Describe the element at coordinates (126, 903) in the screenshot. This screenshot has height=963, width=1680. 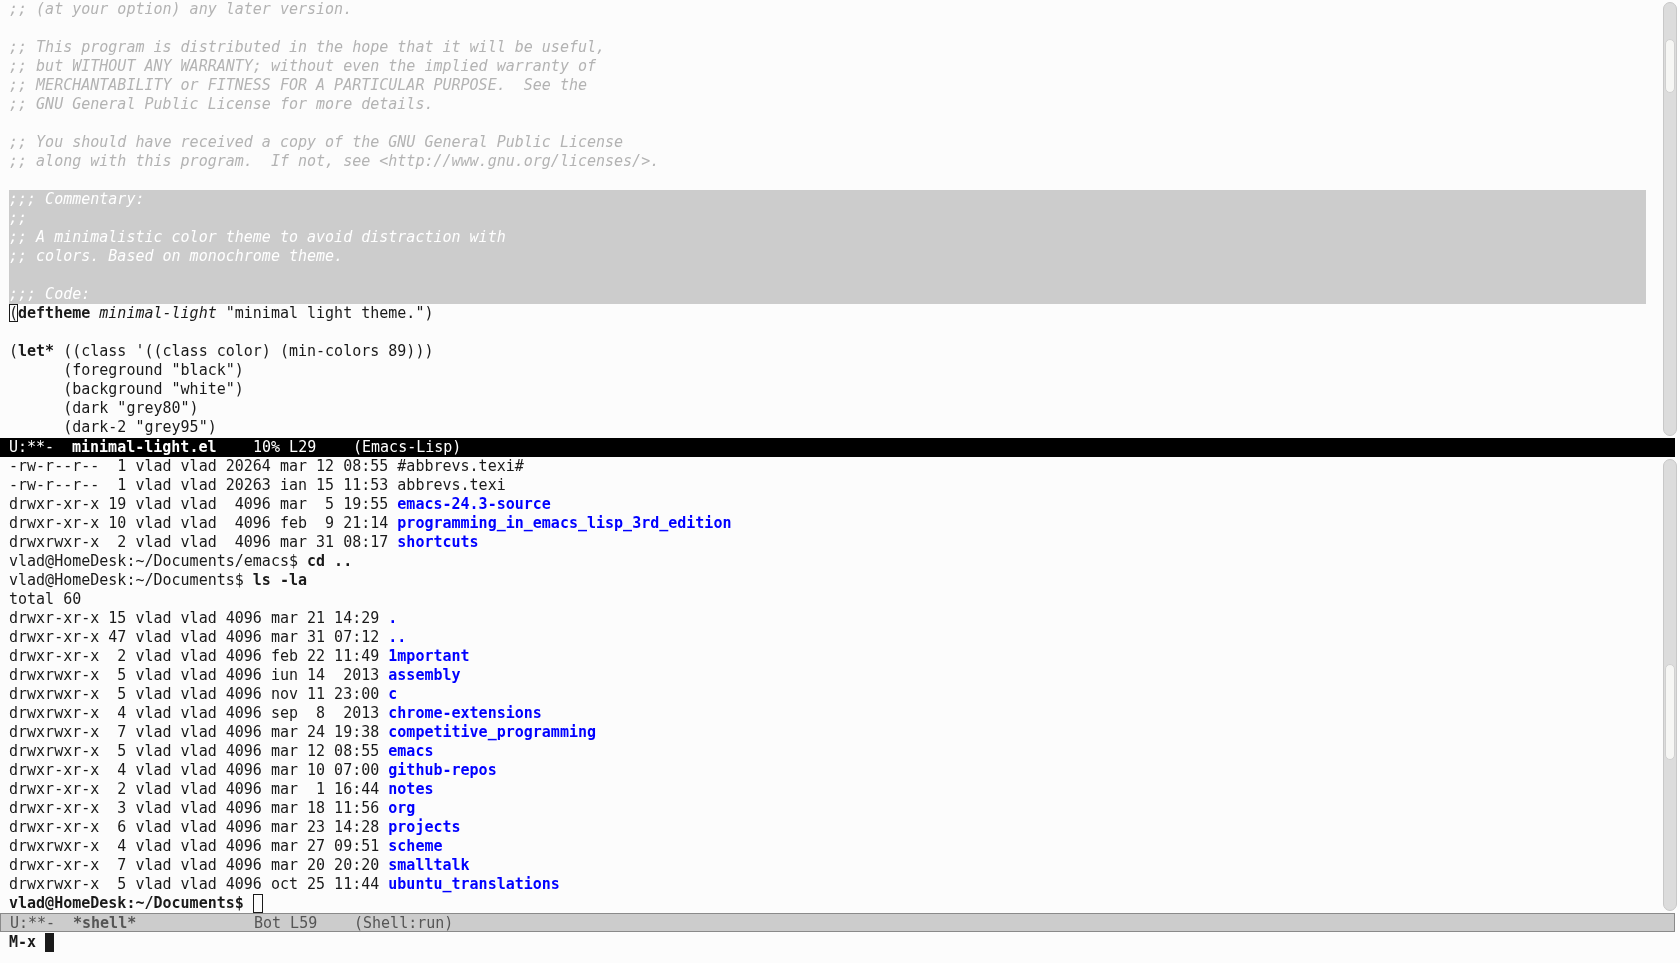
I see `shell-prompt: vlad@HomeDesk:~/Documents$` at that location.